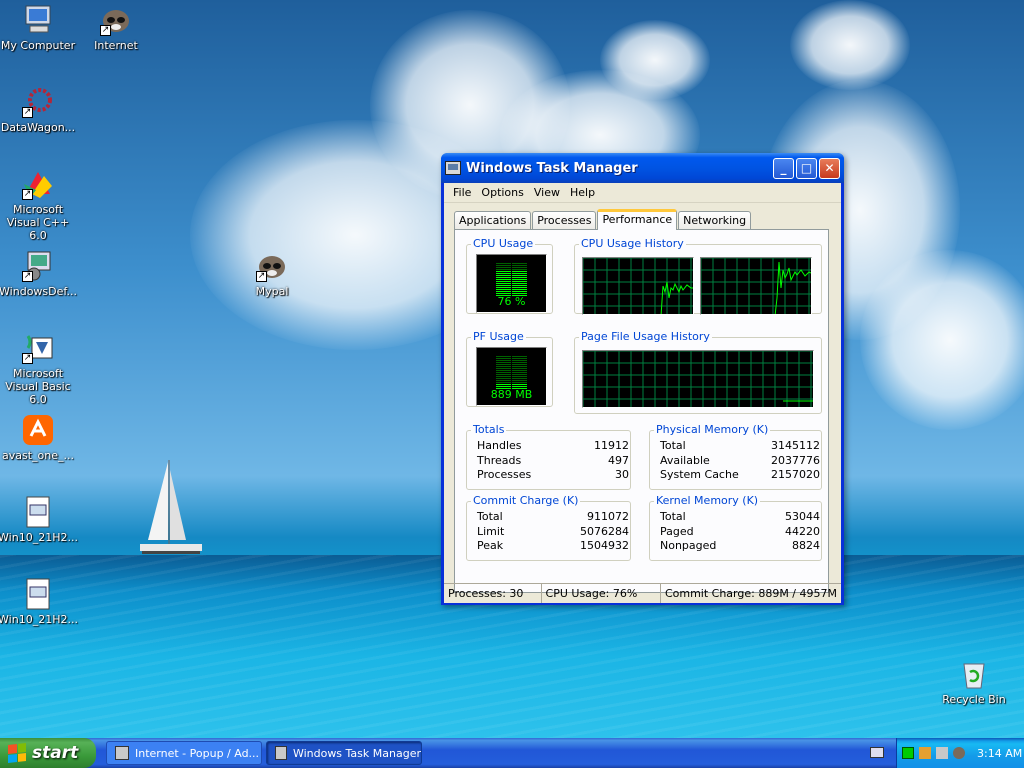  Describe the element at coordinates (783, 168) in the screenshot. I see `minimize-button: _` at that location.